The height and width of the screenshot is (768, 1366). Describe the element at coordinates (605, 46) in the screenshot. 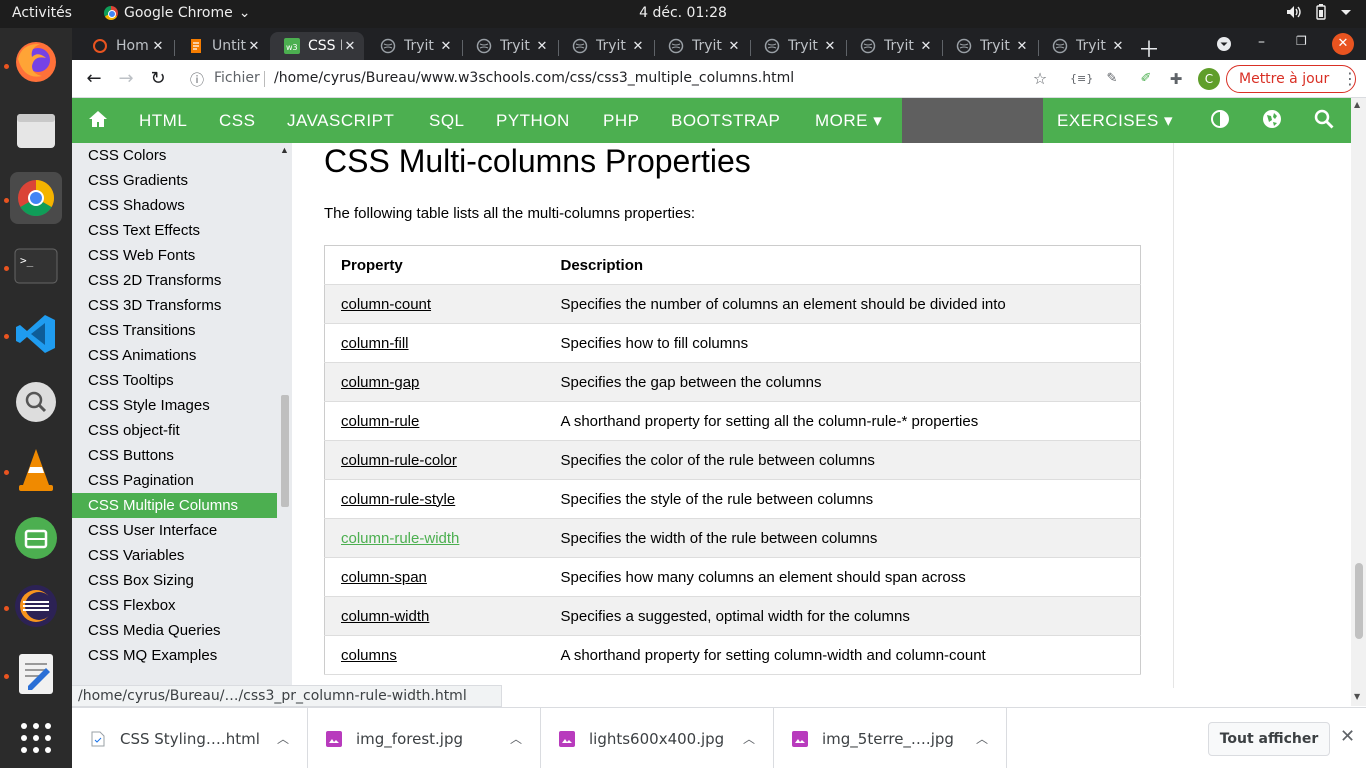

I see `tab-5: Tryit ✕` at that location.